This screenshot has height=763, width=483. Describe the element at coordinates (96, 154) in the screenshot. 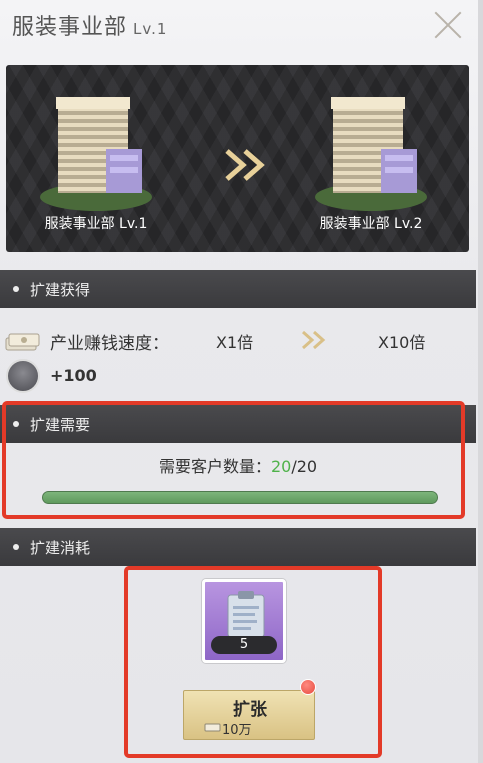

I see `building-lv1-icon` at that location.